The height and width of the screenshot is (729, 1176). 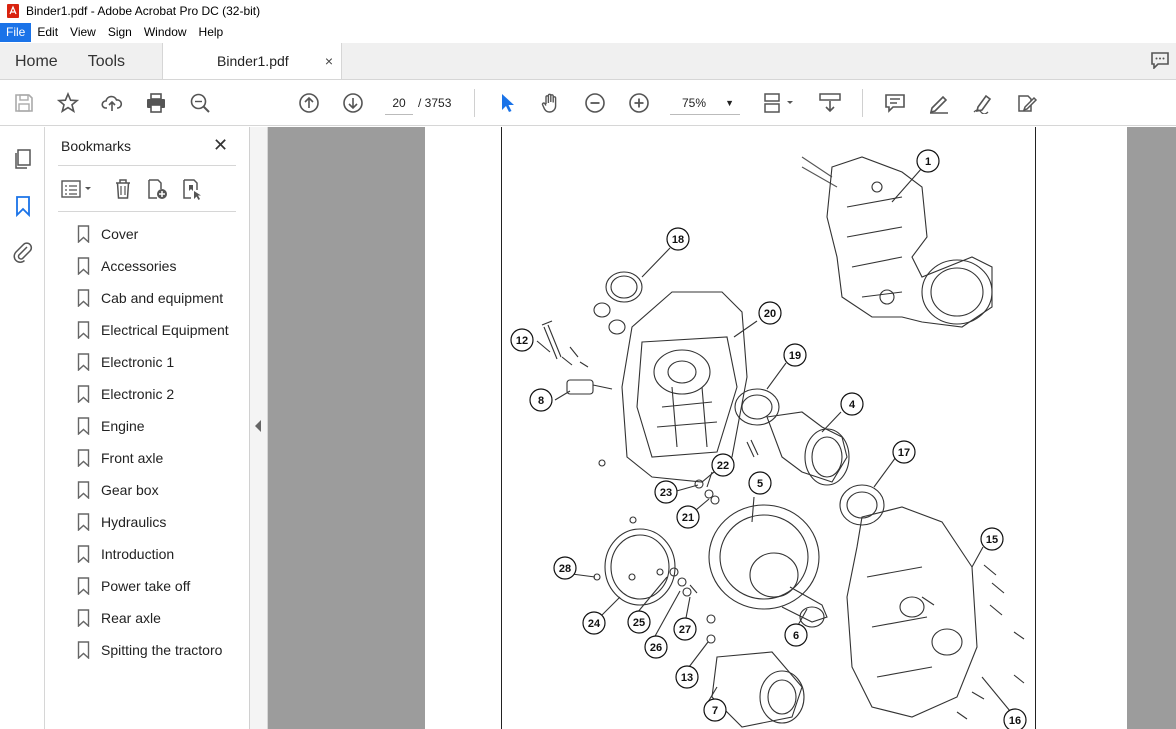 I want to click on scroll-mode-icon, so click(x=830, y=103).